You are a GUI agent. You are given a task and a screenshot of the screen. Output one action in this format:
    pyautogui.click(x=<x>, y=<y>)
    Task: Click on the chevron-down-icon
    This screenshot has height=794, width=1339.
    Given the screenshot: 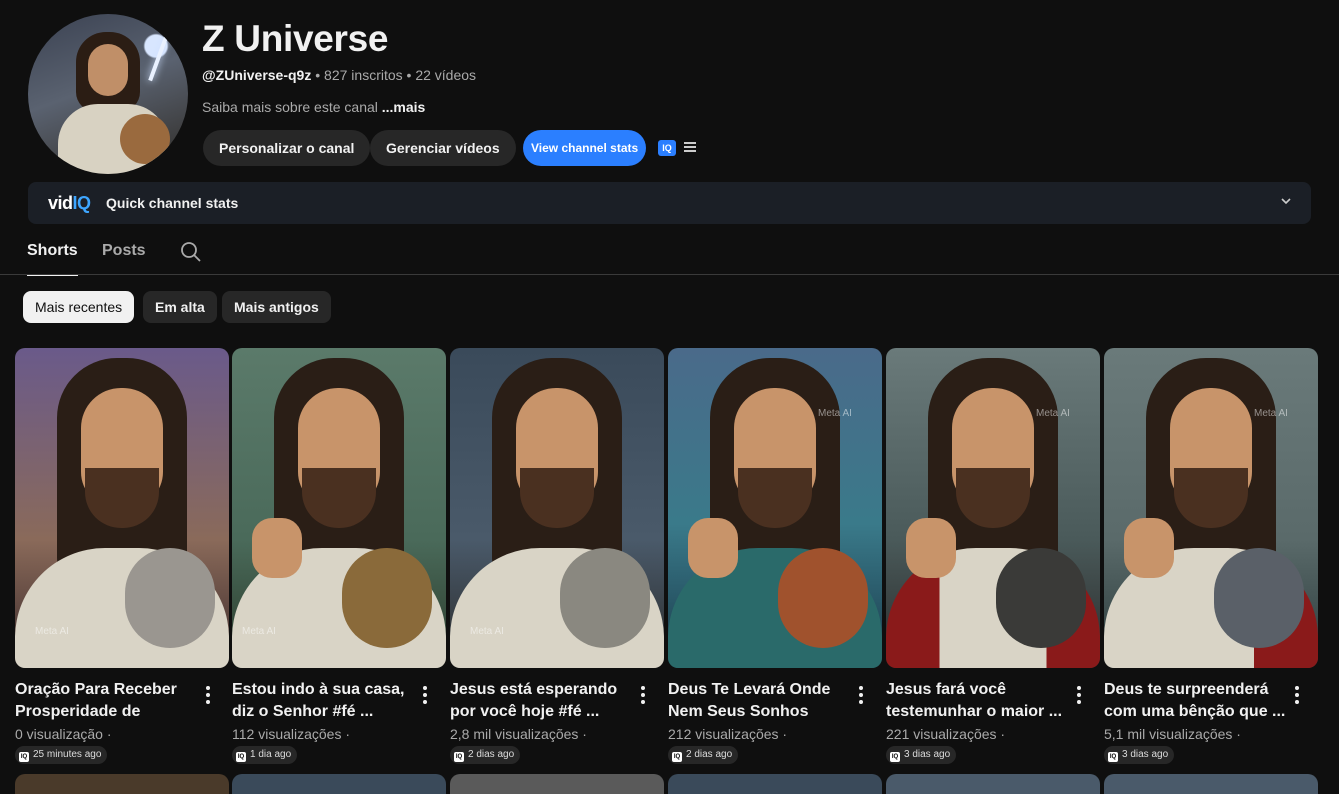 What is the action you would take?
    pyautogui.click(x=1286, y=201)
    